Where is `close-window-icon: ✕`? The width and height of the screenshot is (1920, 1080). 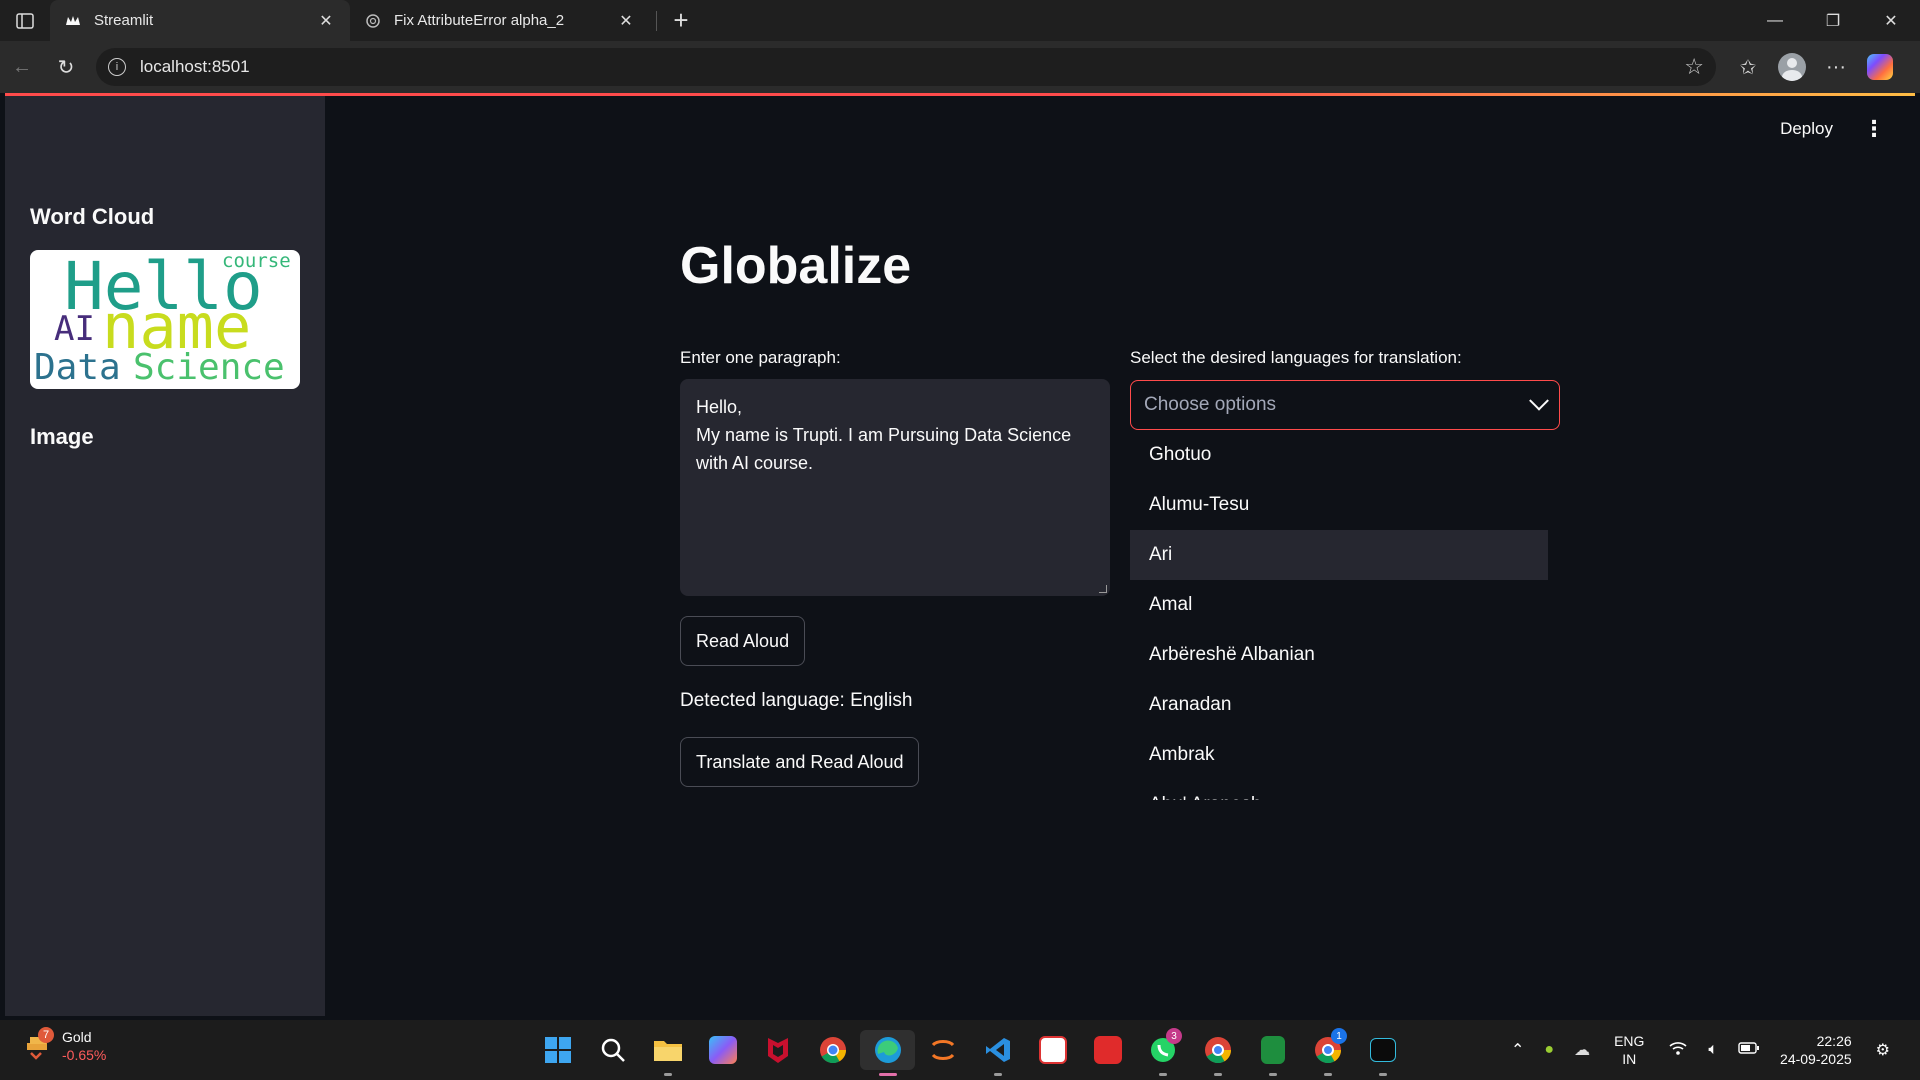
close-window-icon: ✕ is located at coordinates (1891, 20).